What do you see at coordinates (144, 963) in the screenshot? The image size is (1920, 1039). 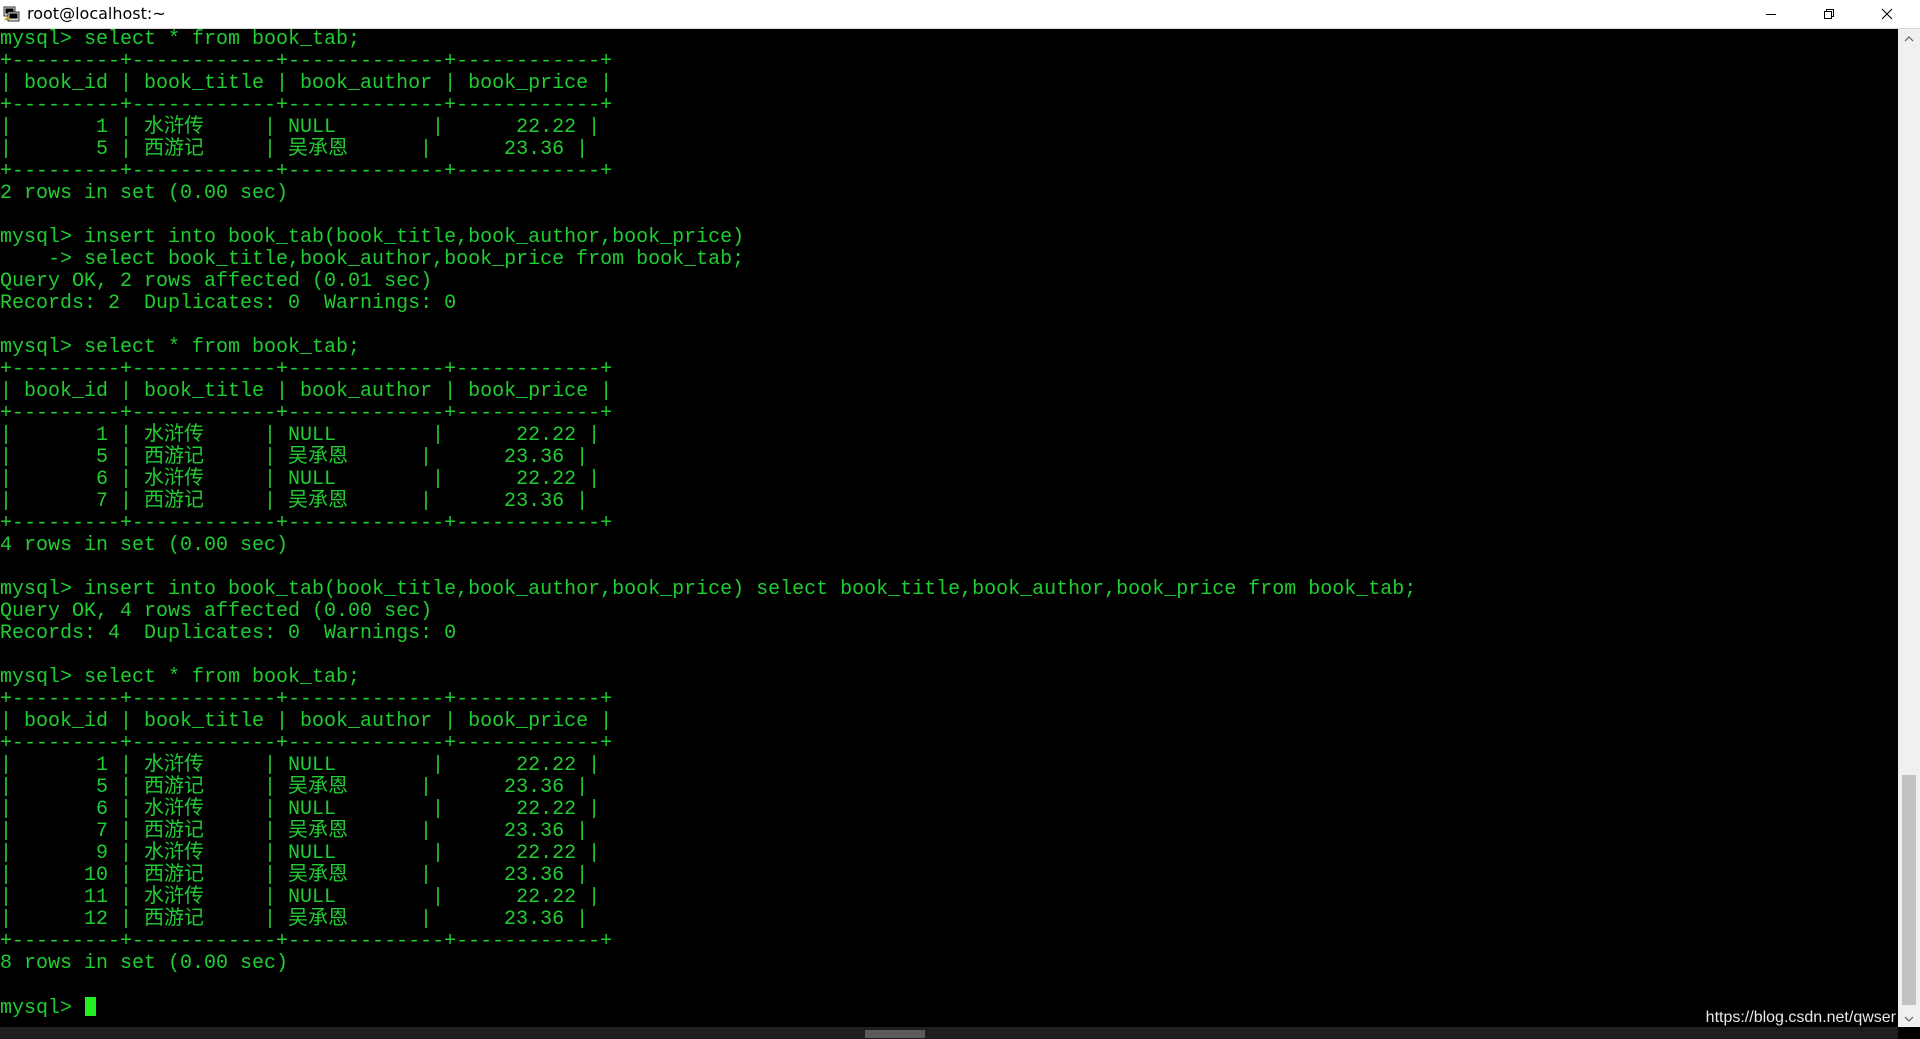 I see `terminal-line: 8 rows in set (0.00 sec)` at bounding box center [144, 963].